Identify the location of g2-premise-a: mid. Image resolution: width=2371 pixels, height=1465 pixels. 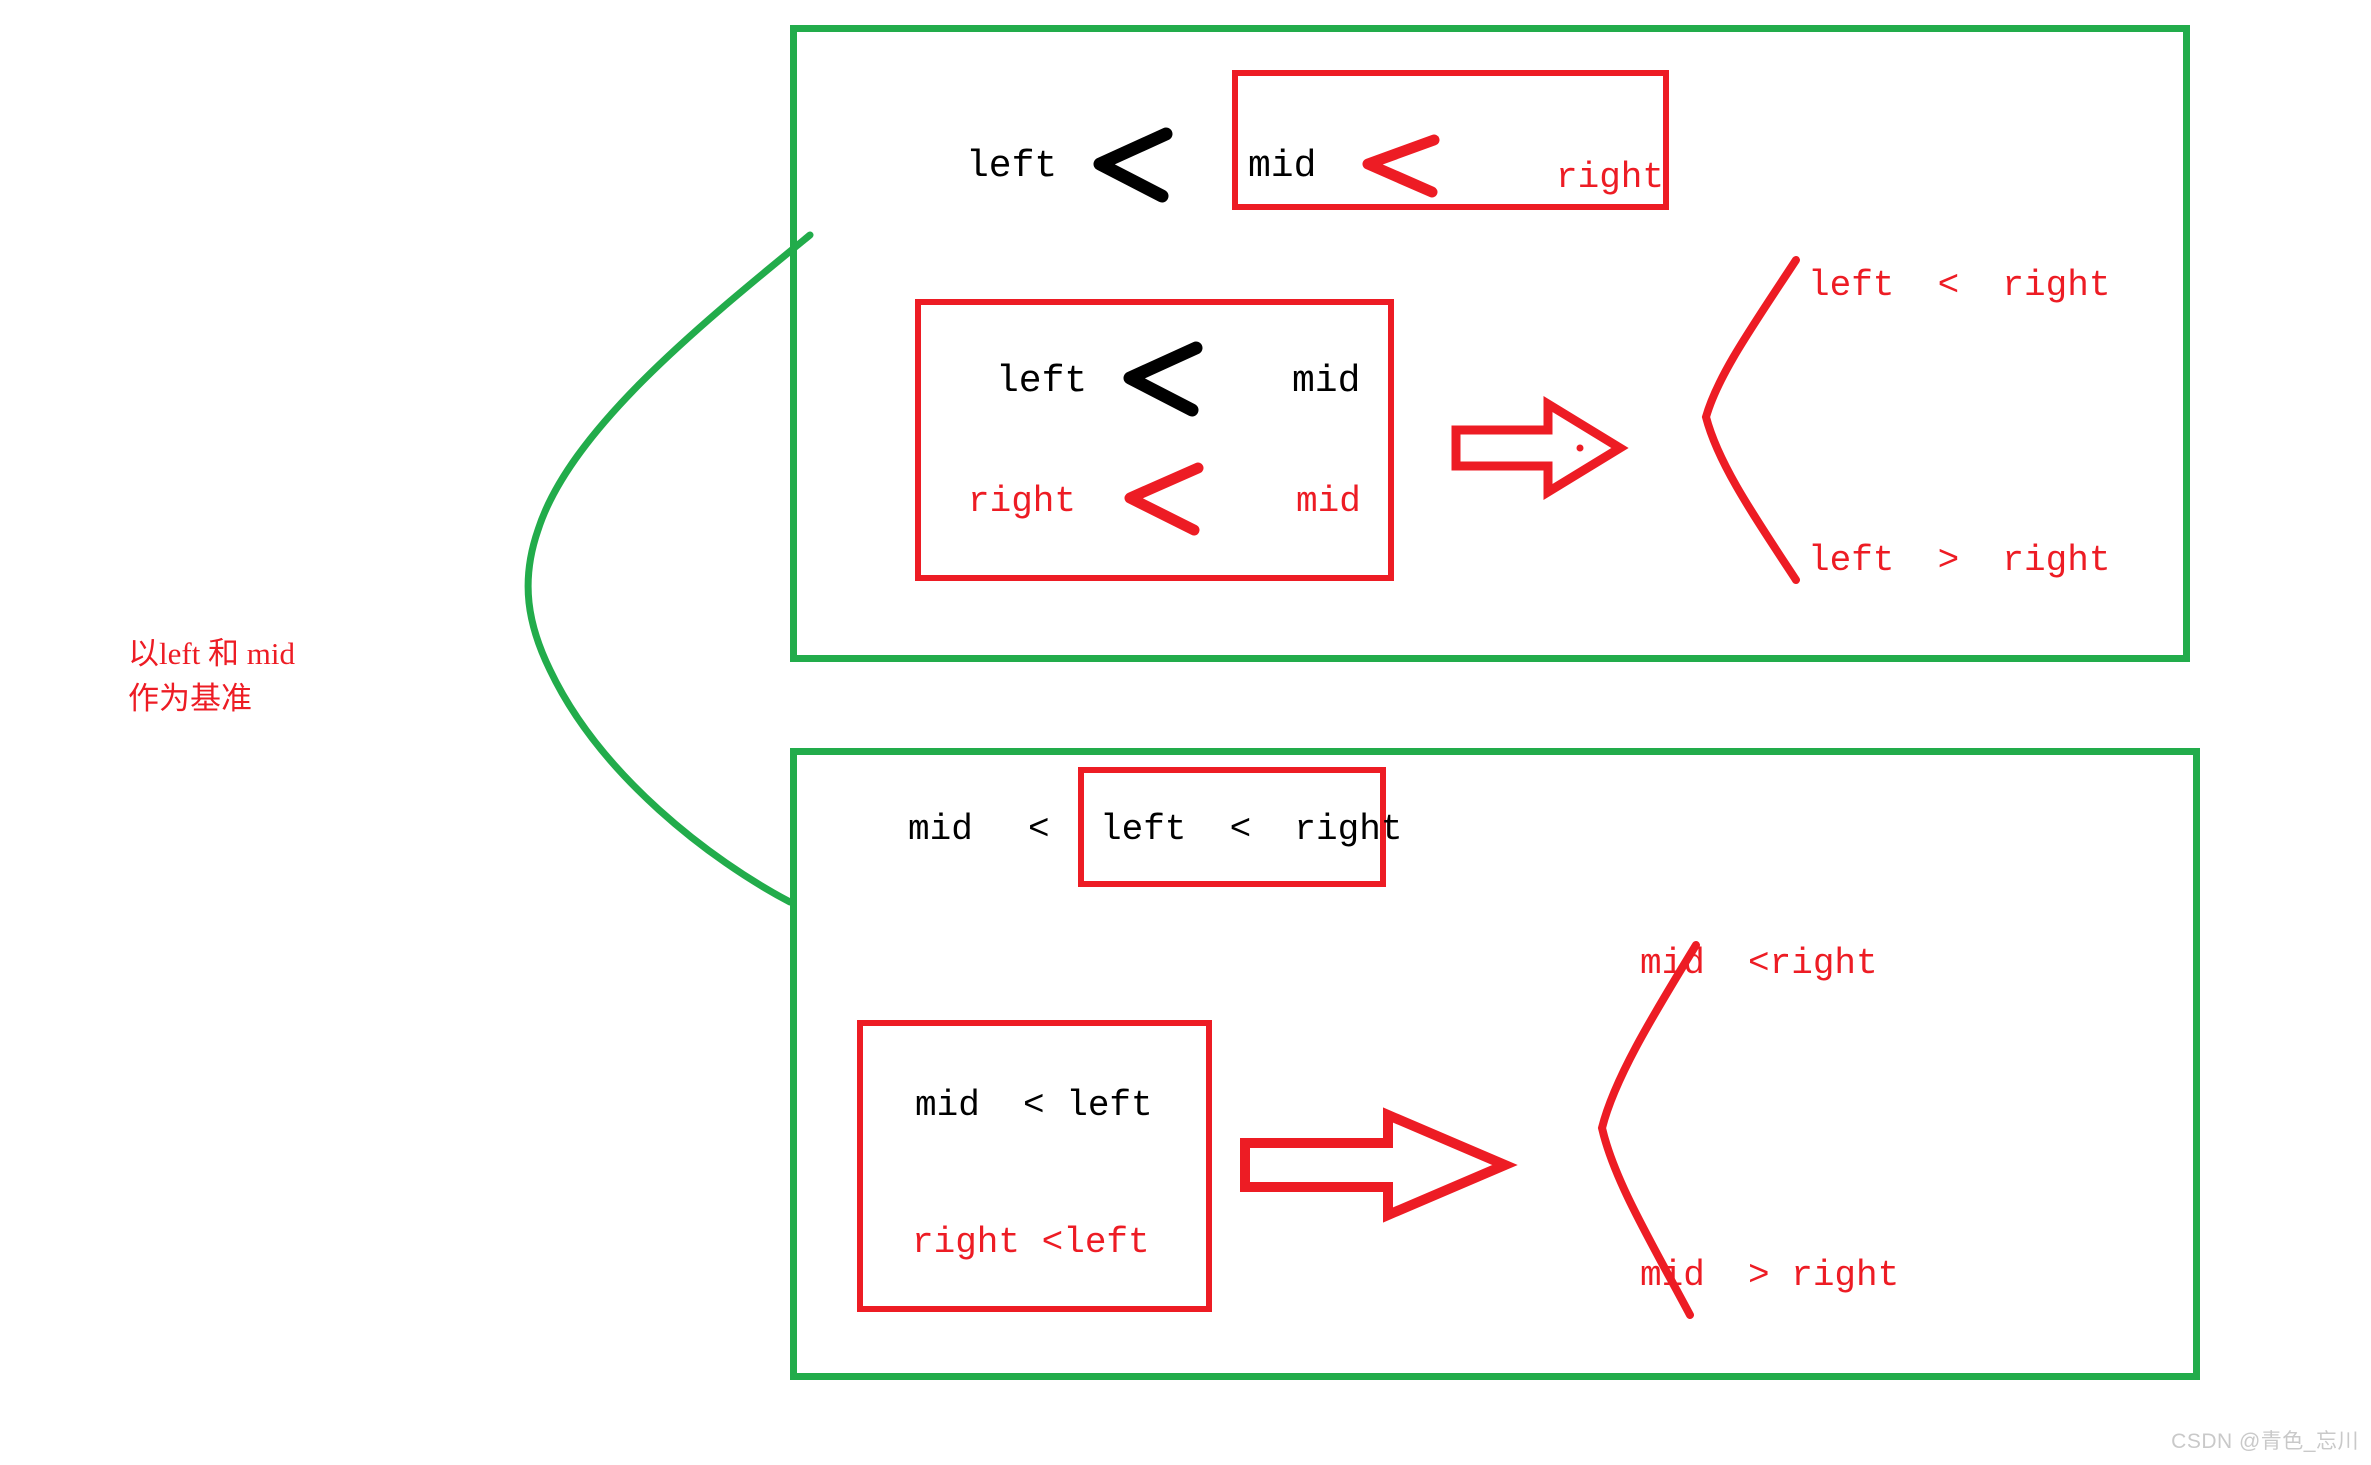
(940, 829).